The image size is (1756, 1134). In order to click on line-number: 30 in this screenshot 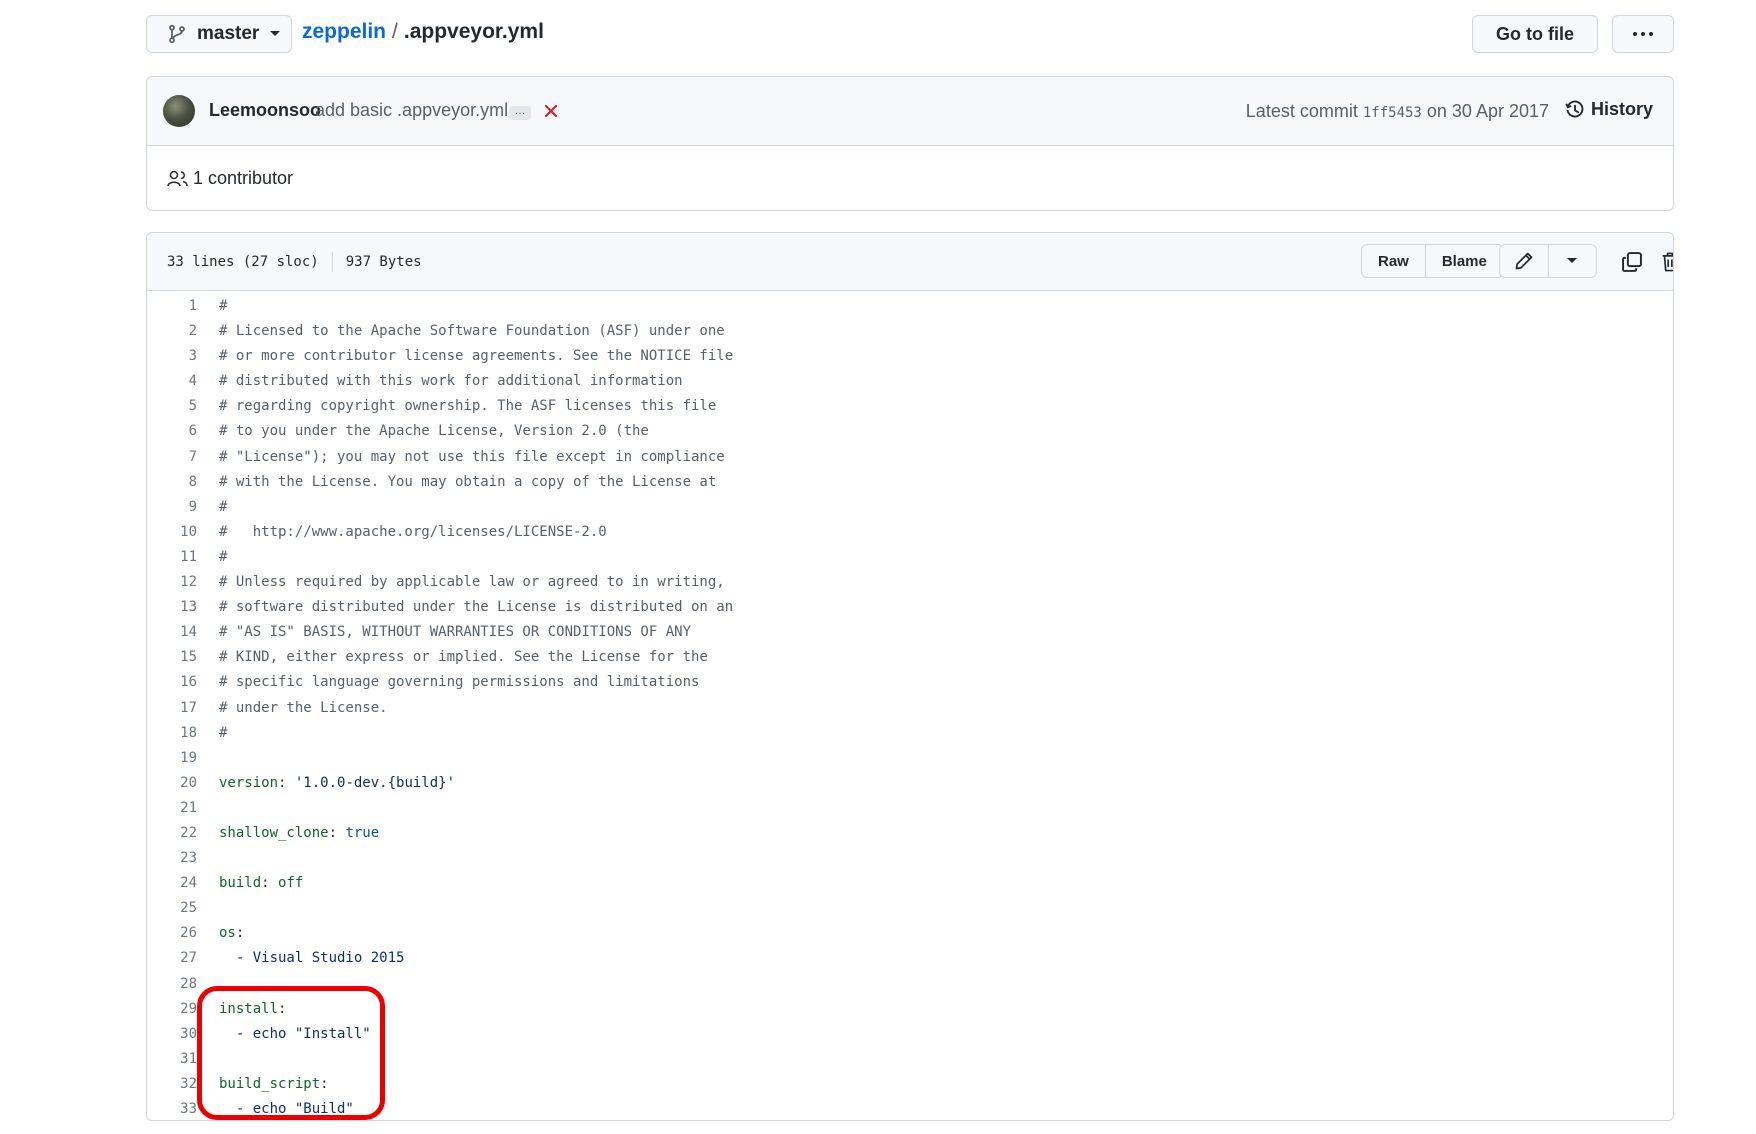, I will do `click(172, 1034)`.